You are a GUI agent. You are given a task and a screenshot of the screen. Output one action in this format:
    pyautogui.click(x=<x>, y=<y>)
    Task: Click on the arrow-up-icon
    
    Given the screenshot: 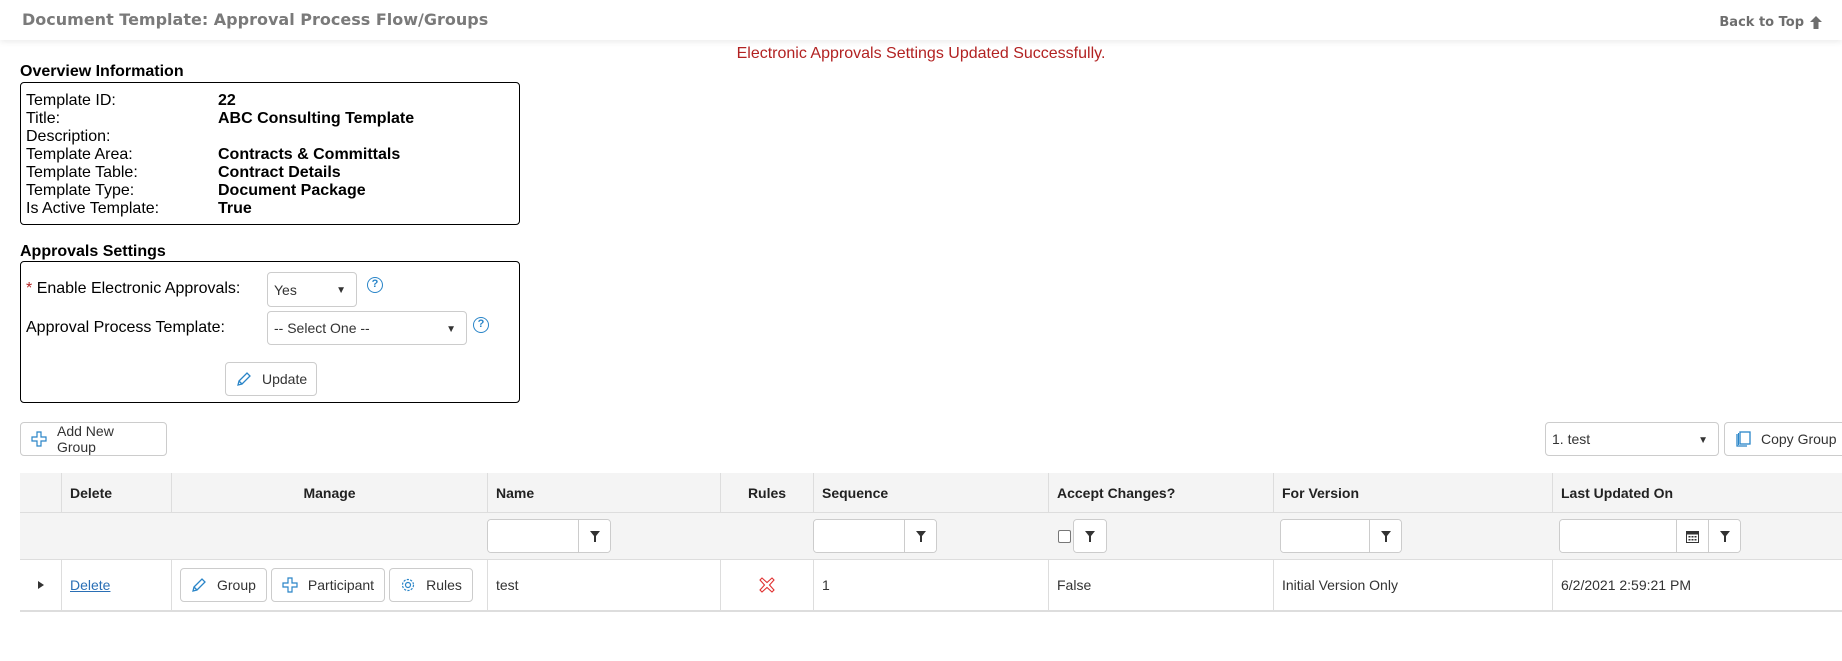 What is the action you would take?
    pyautogui.click(x=1816, y=22)
    